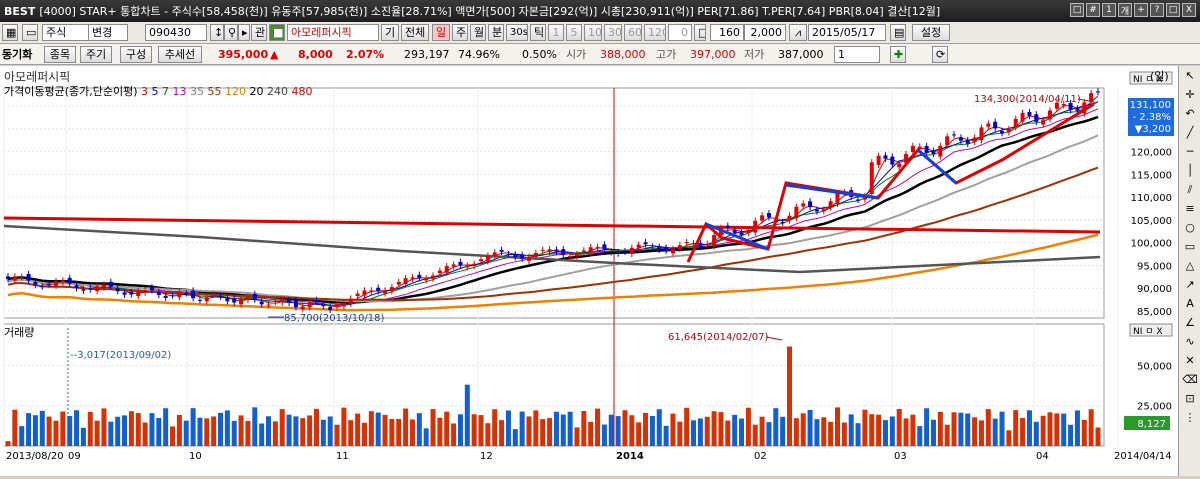  Describe the element at coordinates (136, 54) in the screenshot. I see `compose-button: 구성` at that location.